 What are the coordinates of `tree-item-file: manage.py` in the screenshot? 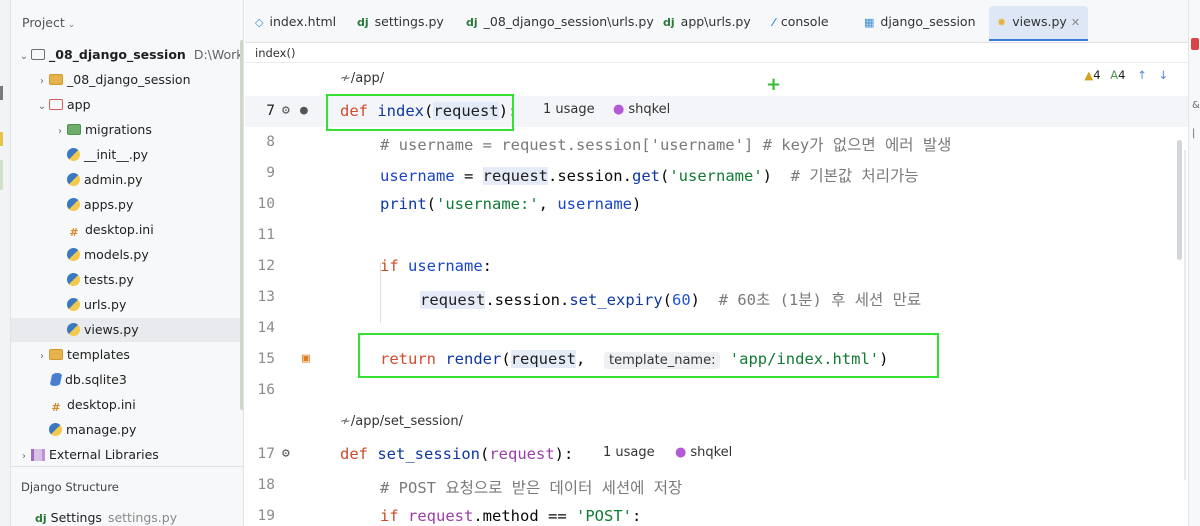 It's located at (127, 430).